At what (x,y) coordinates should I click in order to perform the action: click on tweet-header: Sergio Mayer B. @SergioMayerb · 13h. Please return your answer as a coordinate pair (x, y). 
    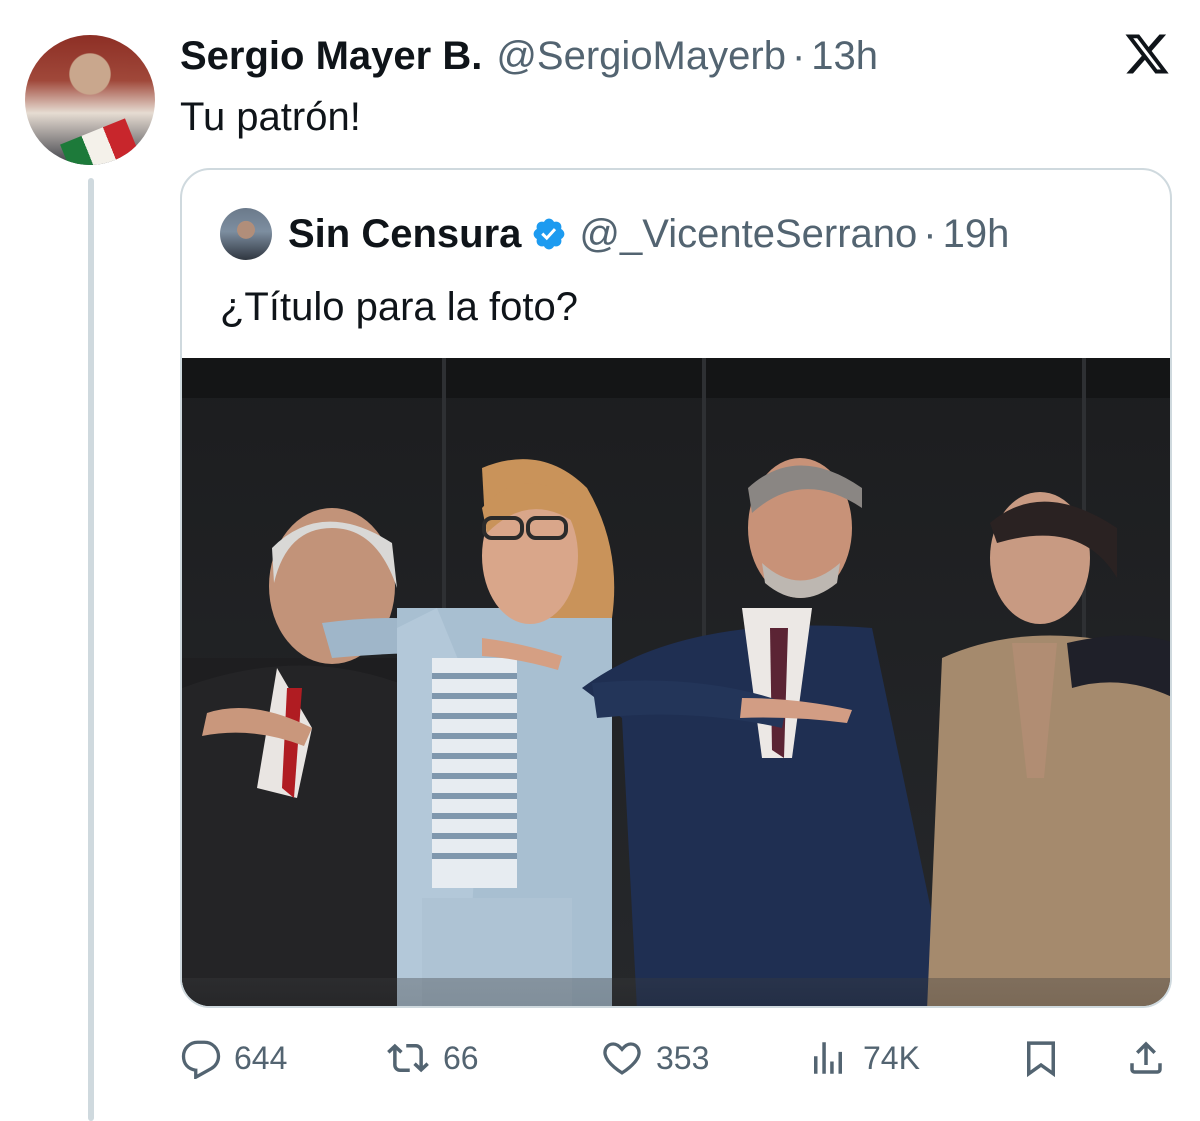
    Looking at the image, I should click on (529, 56).